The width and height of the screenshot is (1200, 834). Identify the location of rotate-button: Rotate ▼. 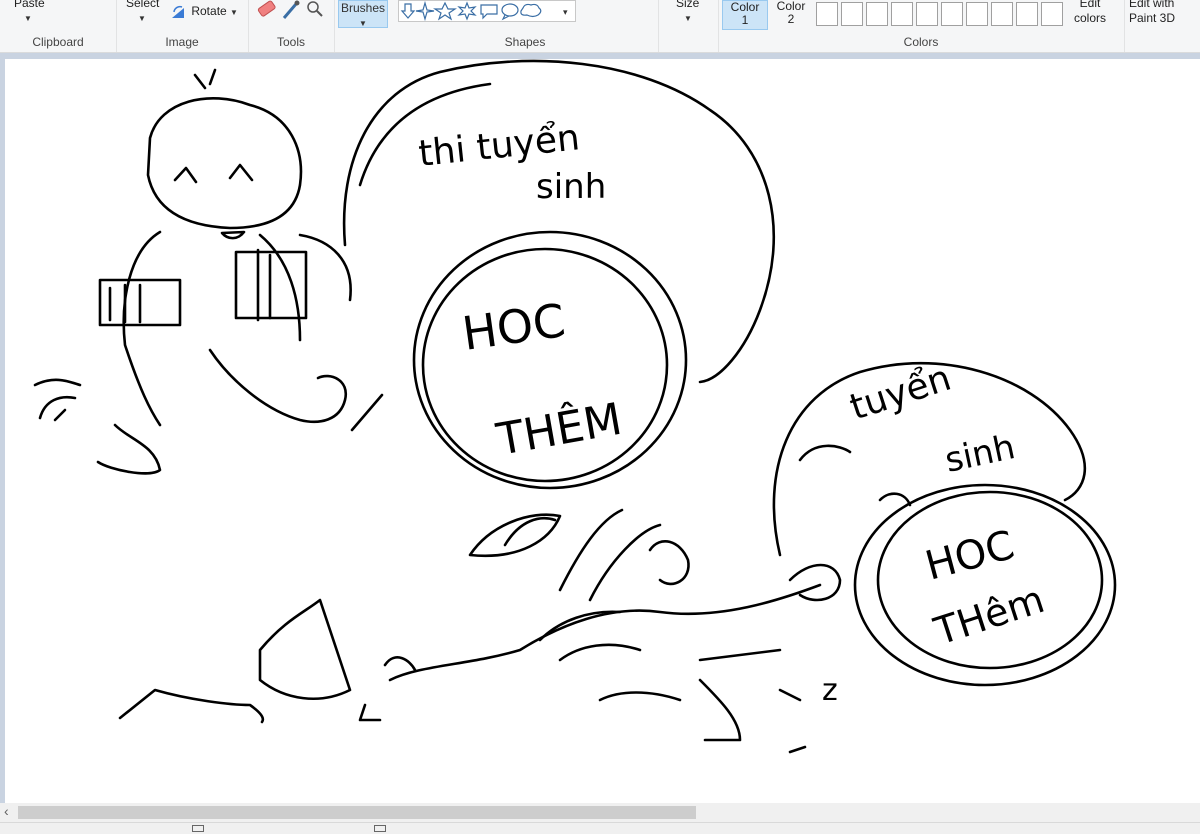
(204, 12).